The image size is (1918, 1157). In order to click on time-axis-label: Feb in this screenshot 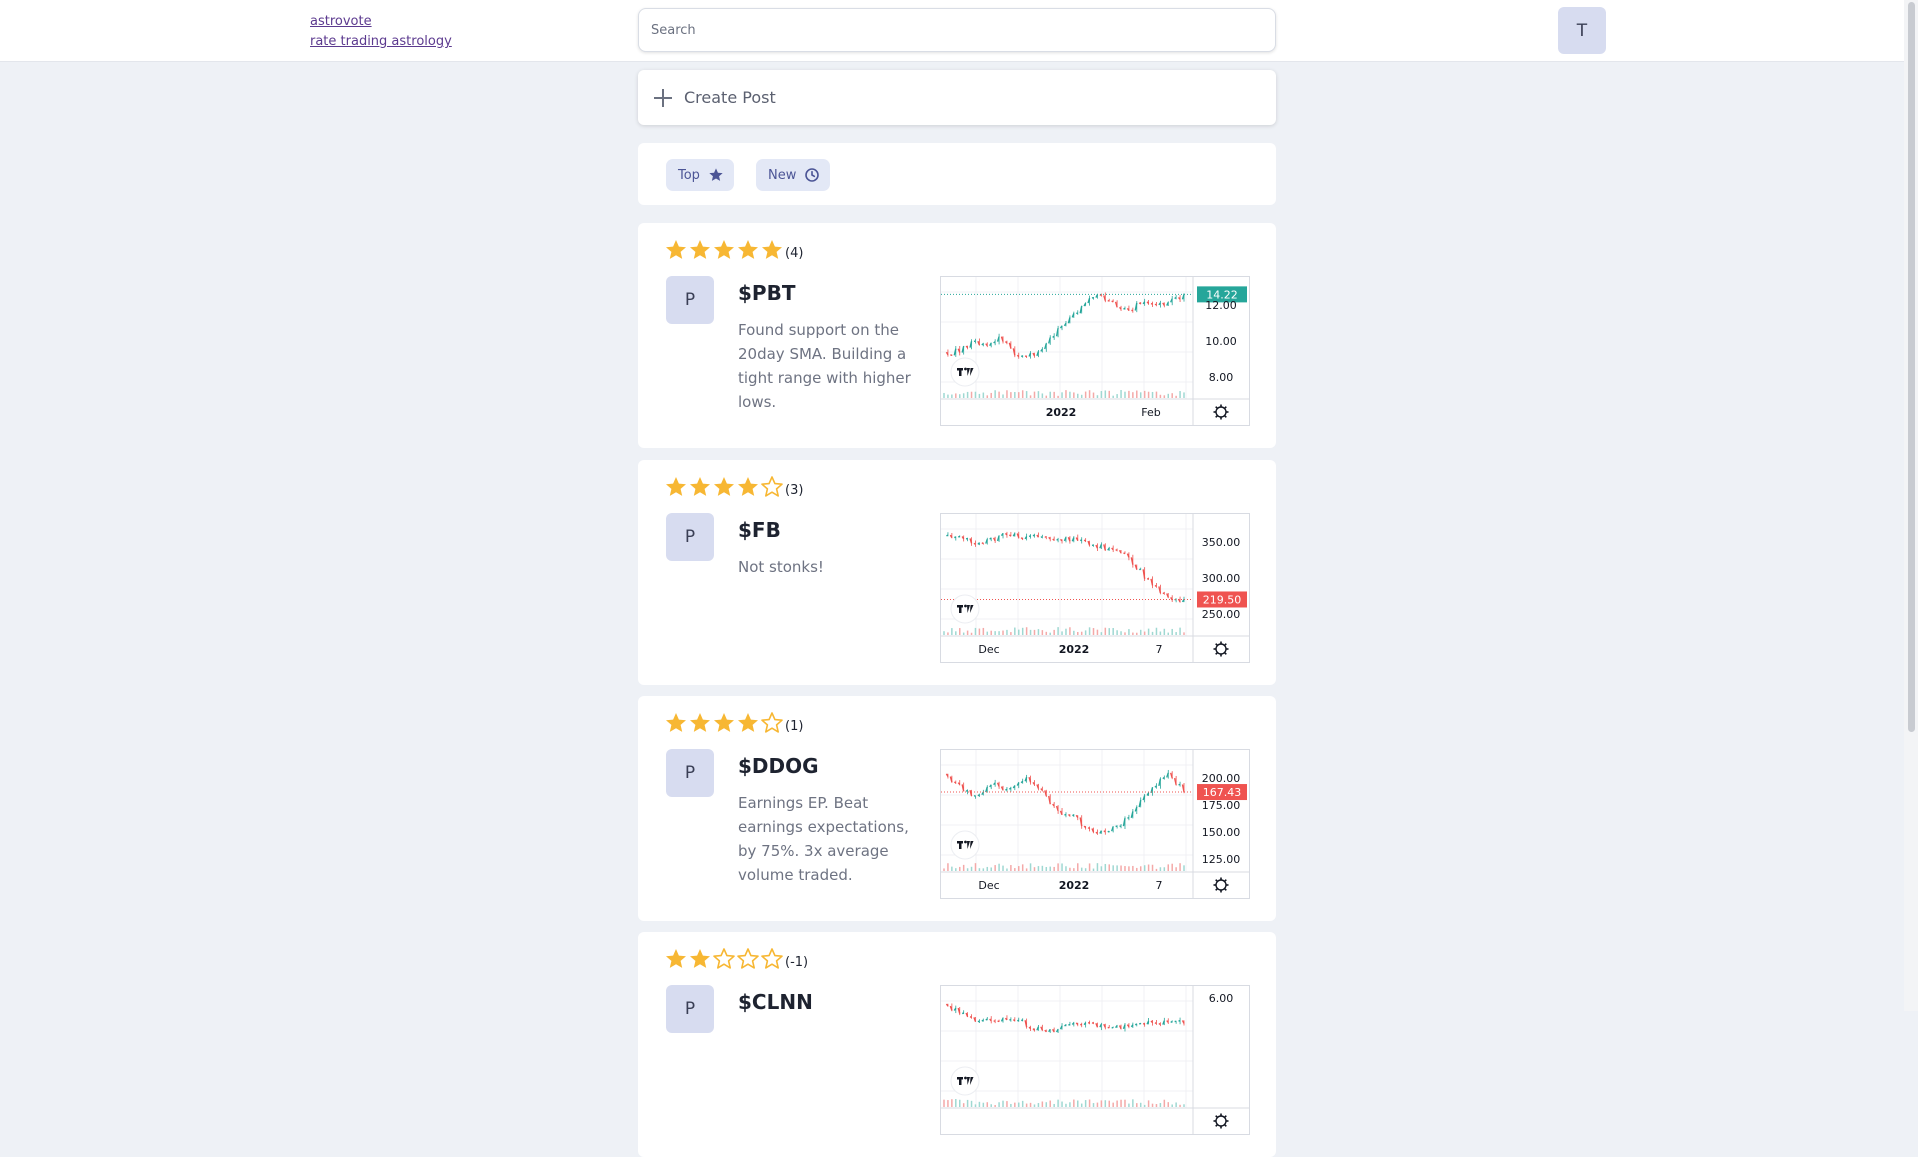, I will do `click(1150, 412)`.